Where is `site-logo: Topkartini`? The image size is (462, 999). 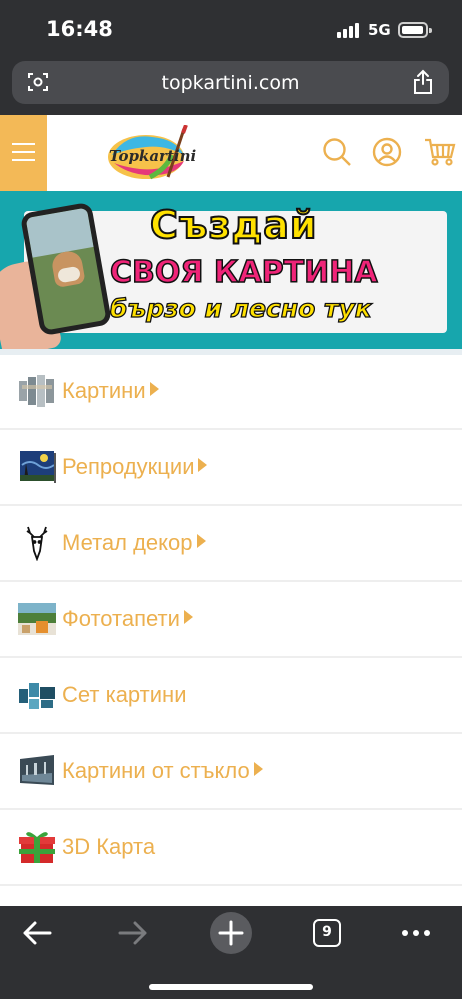 site-logo: Topkartini is located at coordinates (151, 153).